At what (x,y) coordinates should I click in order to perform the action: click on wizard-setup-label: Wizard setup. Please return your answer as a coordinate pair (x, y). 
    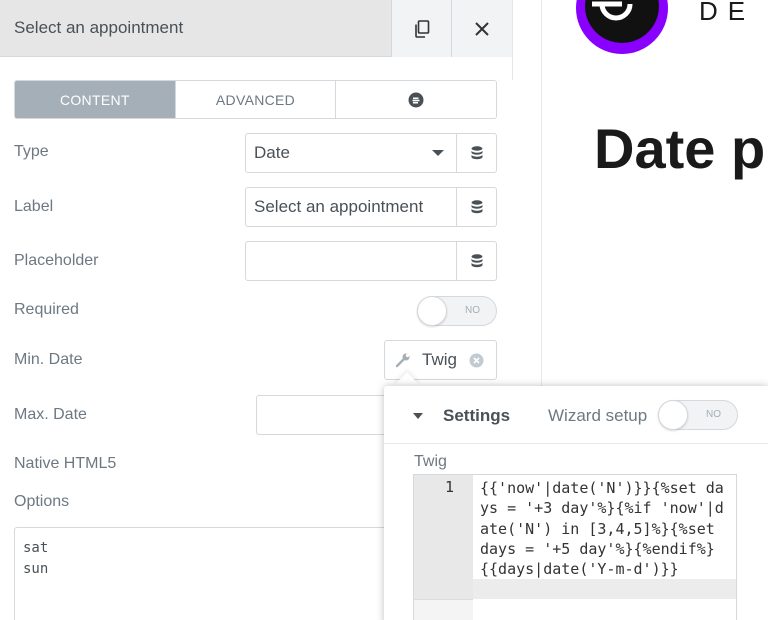
    Looking at the image, I should click on (598, 415).